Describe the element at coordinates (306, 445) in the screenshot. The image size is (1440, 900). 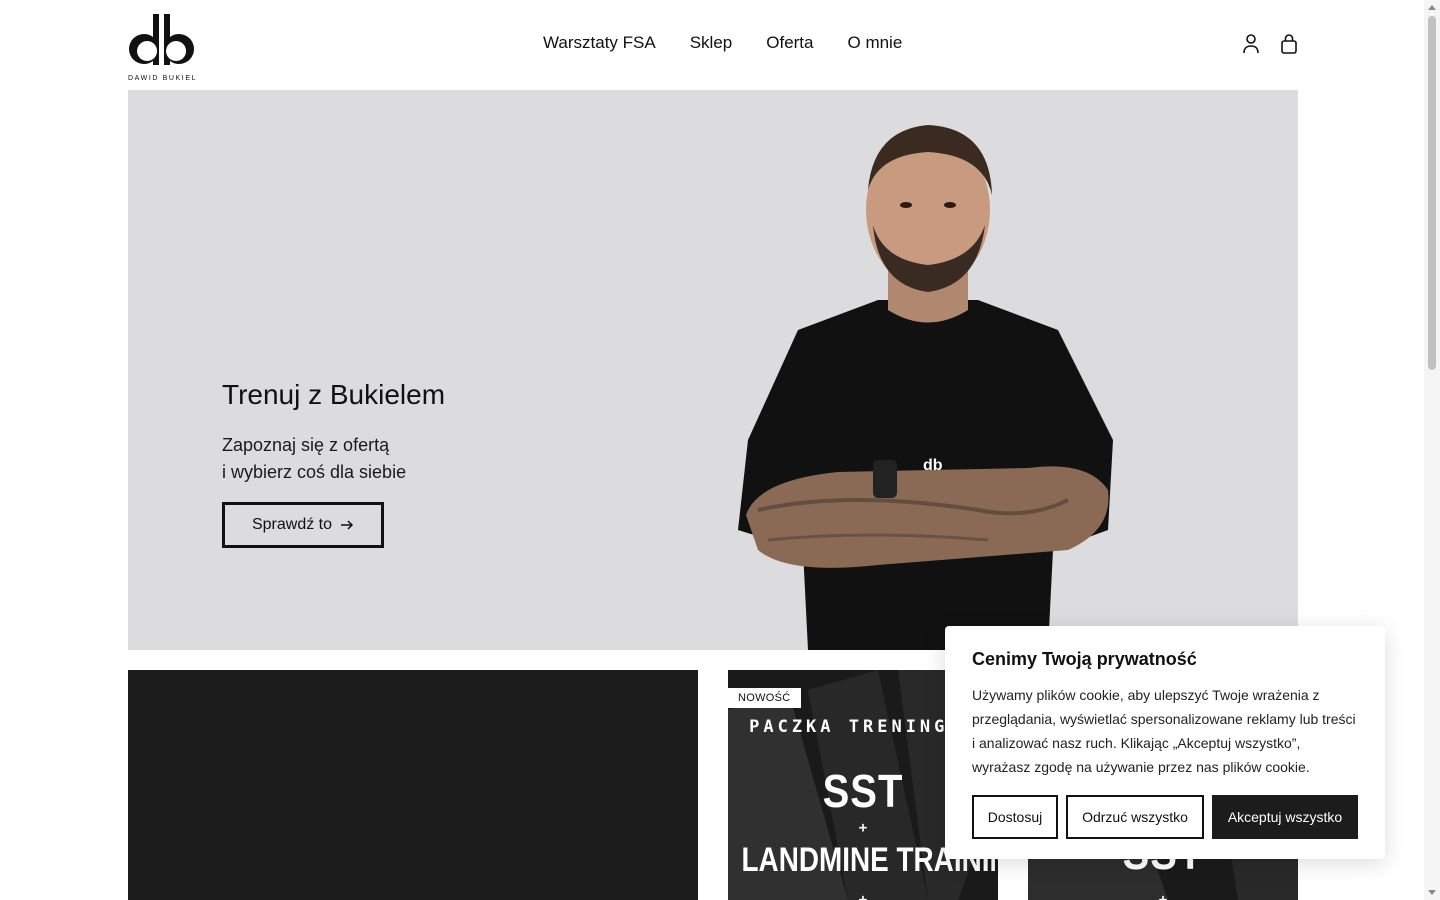
I see `hero-subtitle-line1: Zapoznaj się z ofertą` at that location.